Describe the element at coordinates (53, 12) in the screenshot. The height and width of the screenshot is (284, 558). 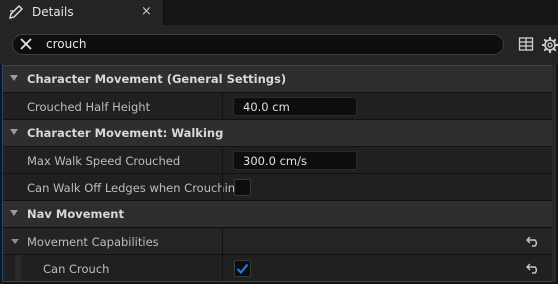
I see `tab-title: Details` at that location.